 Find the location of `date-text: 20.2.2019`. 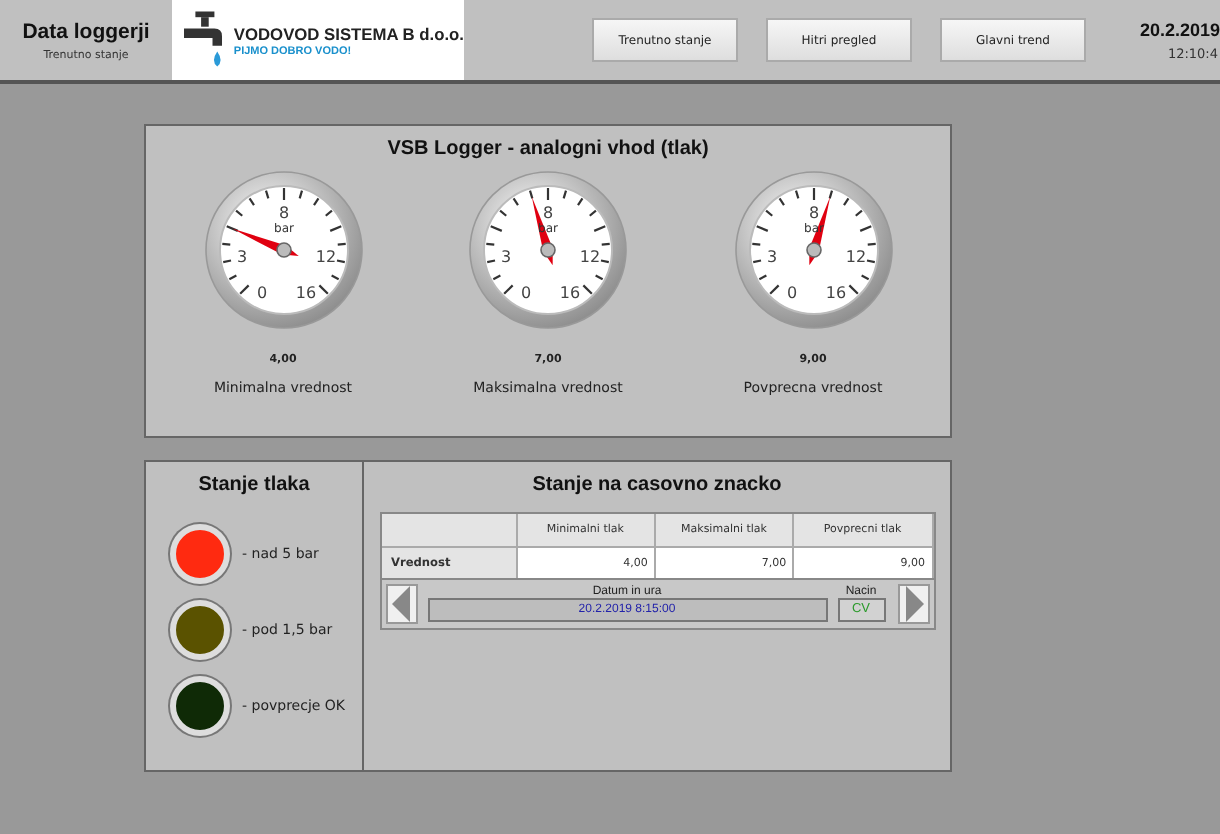

date-text: 20.2.2019 is located at coordinates (1179, 29).